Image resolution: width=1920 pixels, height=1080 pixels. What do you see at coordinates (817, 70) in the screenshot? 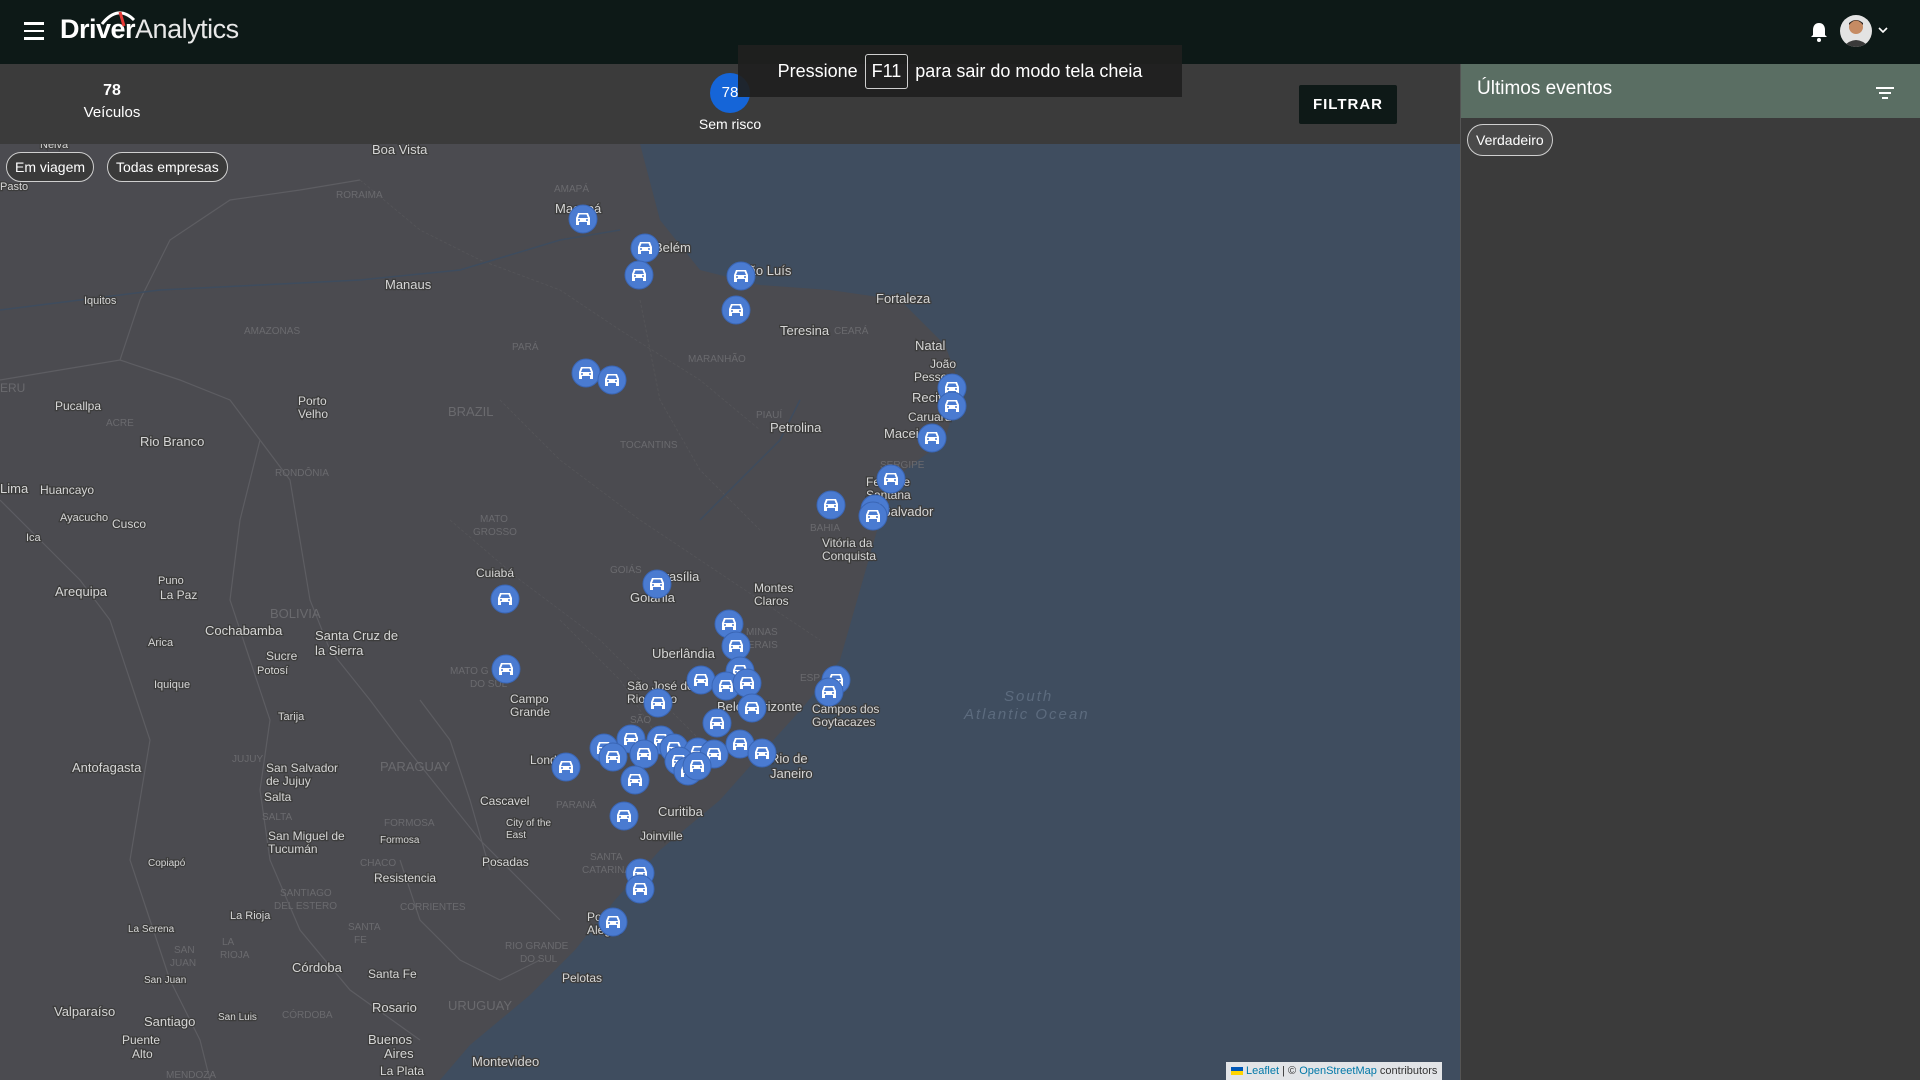
I see `fullscreen-notice-before: Pressione` at bounding box center [817, 70].